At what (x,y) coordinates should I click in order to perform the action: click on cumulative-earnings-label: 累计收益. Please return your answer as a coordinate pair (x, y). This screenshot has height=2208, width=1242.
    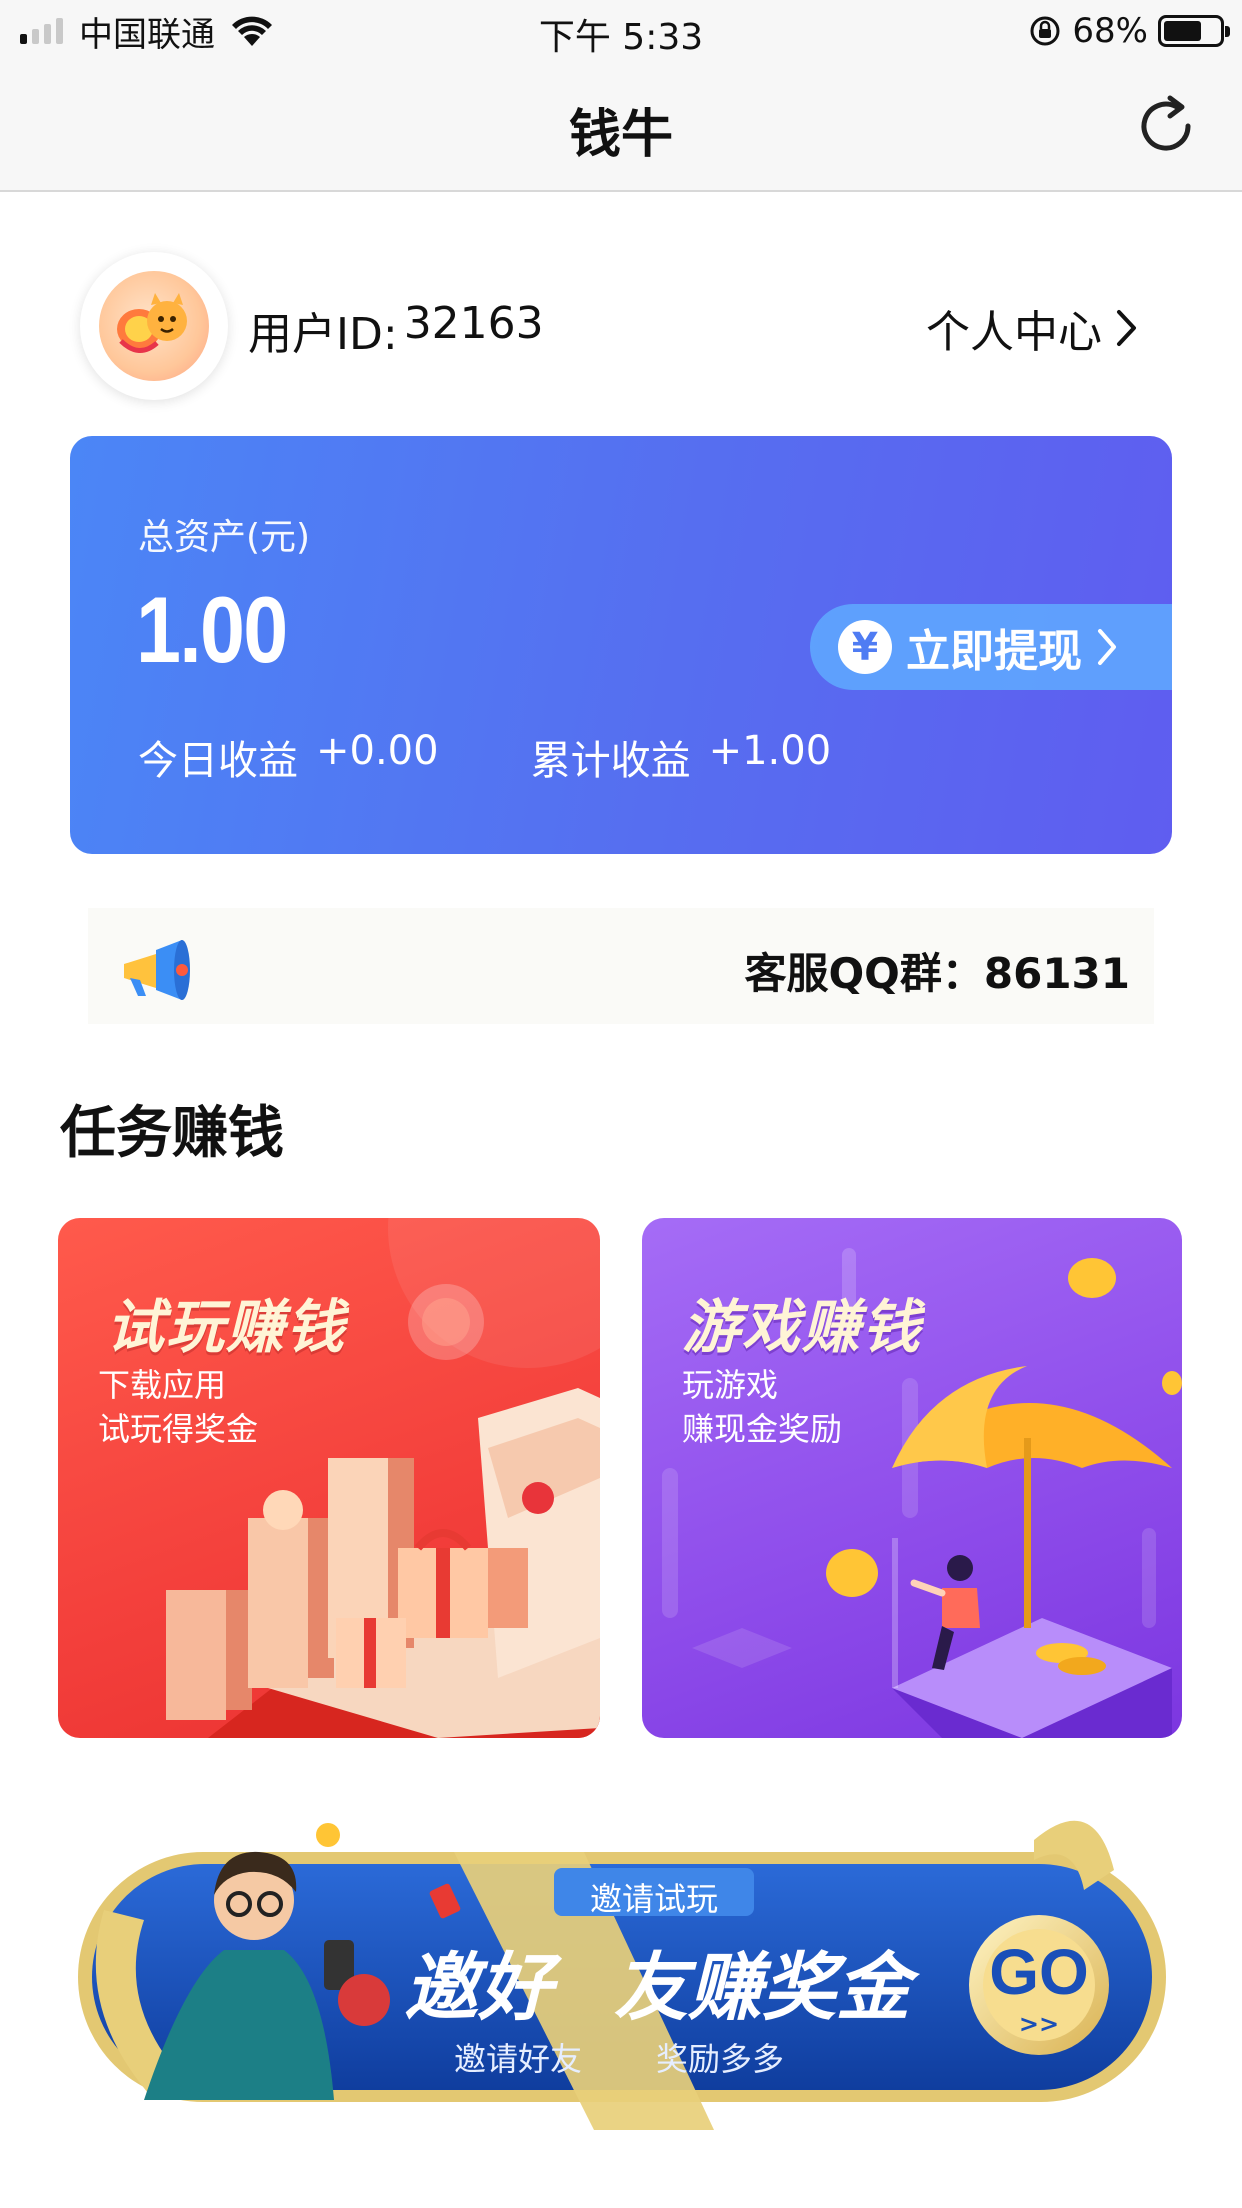
    Looking at the image, I should click on (610, 761).